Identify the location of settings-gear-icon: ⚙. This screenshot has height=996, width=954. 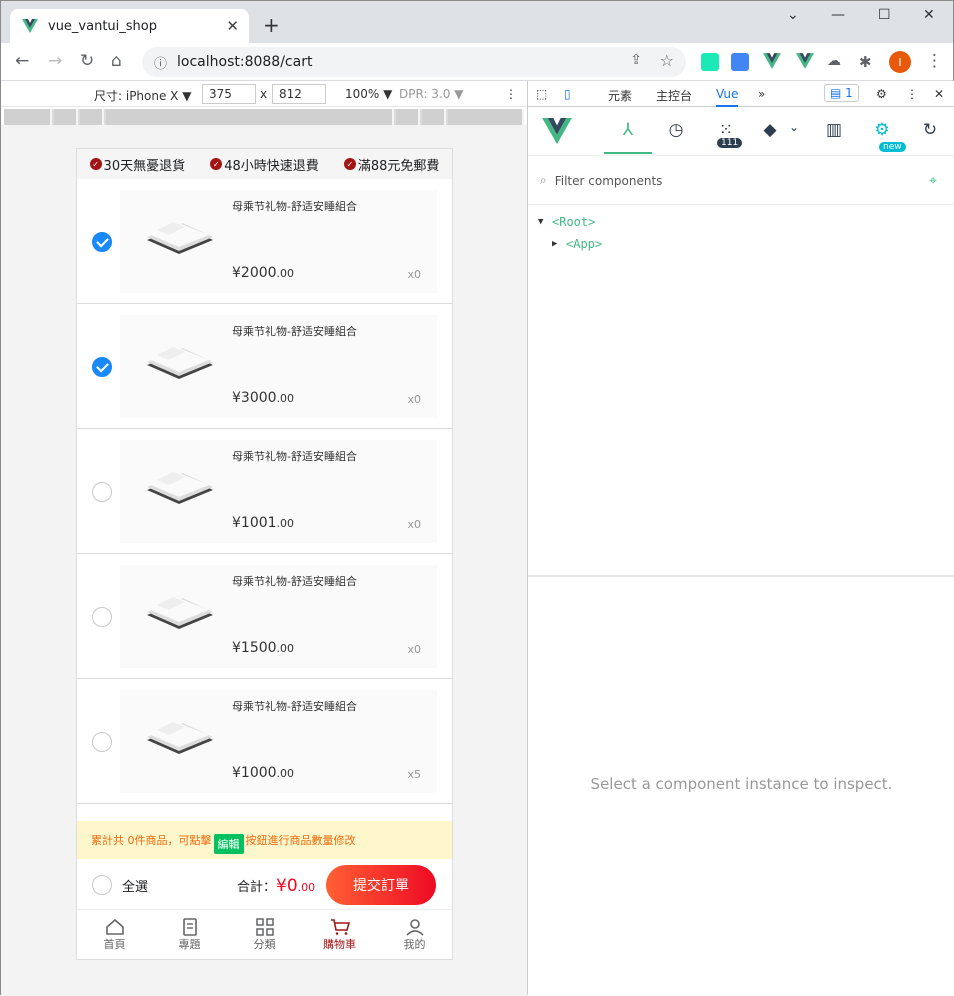
(881, 94).